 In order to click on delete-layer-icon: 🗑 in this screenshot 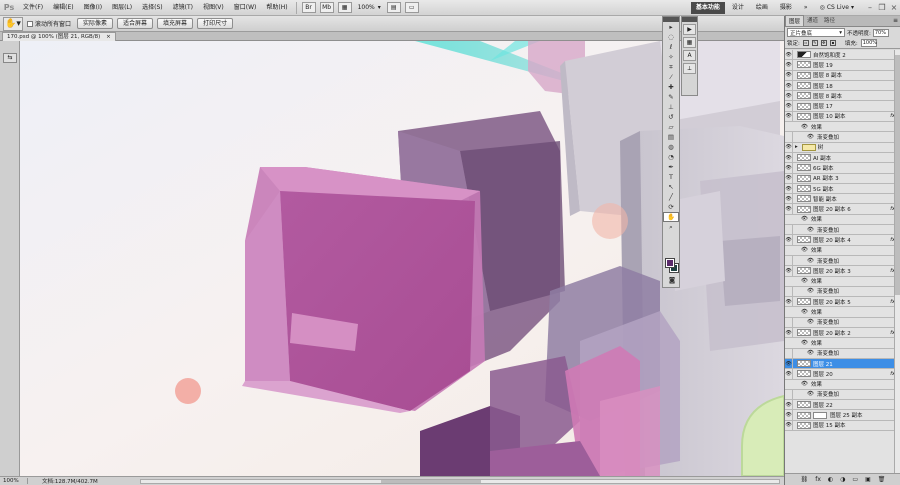, I will do `click(882, 479)`.